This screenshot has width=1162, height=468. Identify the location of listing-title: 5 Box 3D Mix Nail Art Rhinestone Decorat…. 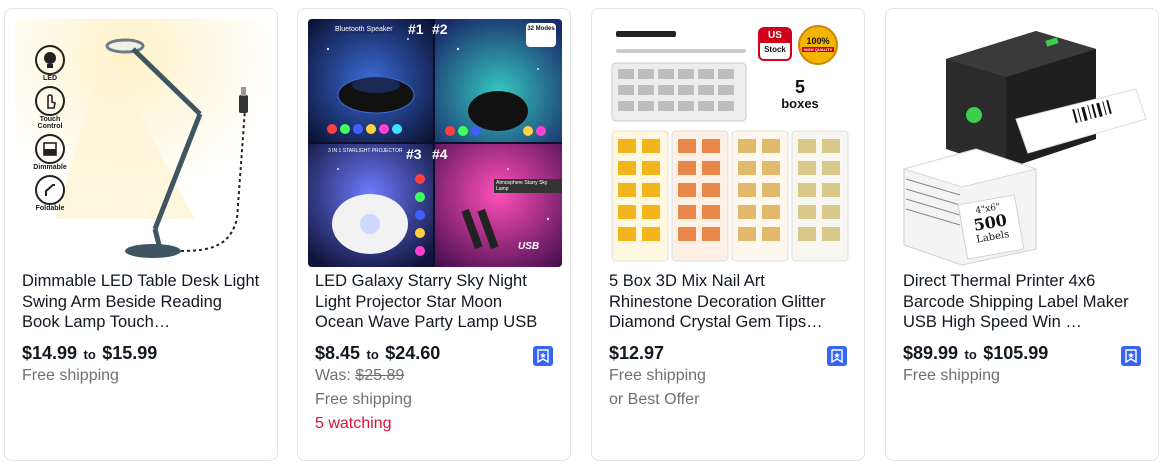
(729, 302).